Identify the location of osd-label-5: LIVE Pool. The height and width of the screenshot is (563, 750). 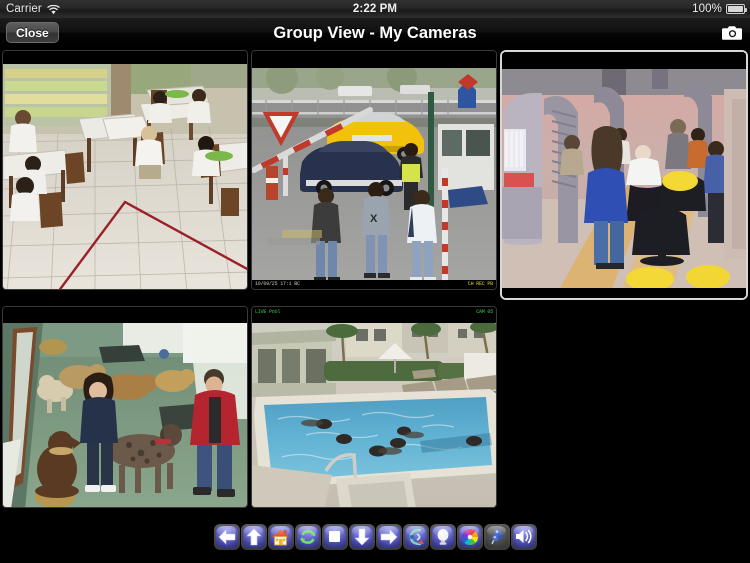
(268, 312).